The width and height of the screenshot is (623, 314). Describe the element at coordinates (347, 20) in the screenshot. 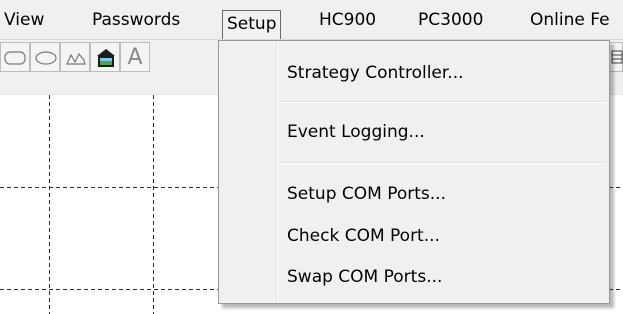

I see `menu-hc900: HC900` at that location.